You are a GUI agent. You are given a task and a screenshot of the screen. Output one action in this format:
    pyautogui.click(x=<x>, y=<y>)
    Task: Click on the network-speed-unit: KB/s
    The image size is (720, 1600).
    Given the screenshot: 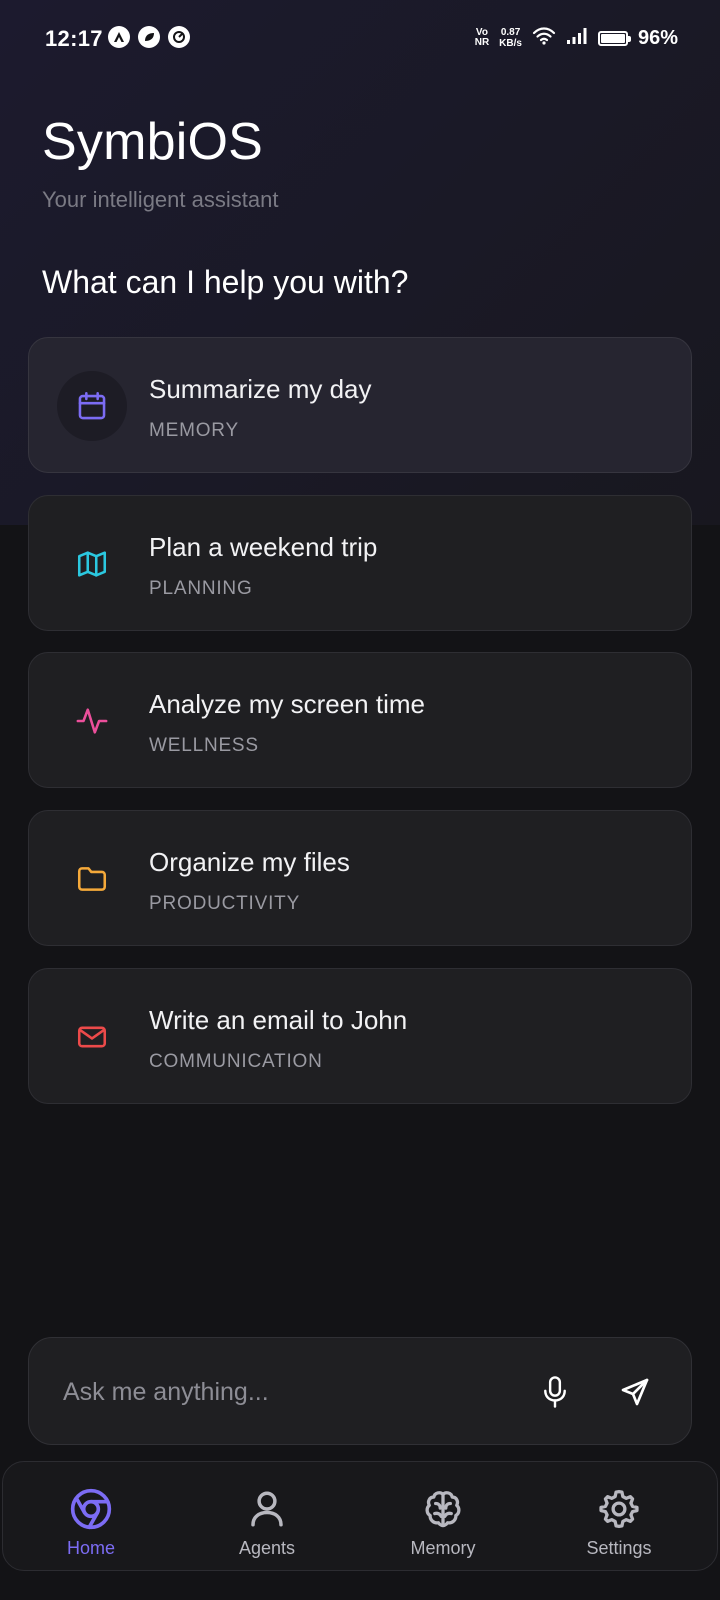 What is the action you would take?
    pyautogui.click(x=510, y=43)
    